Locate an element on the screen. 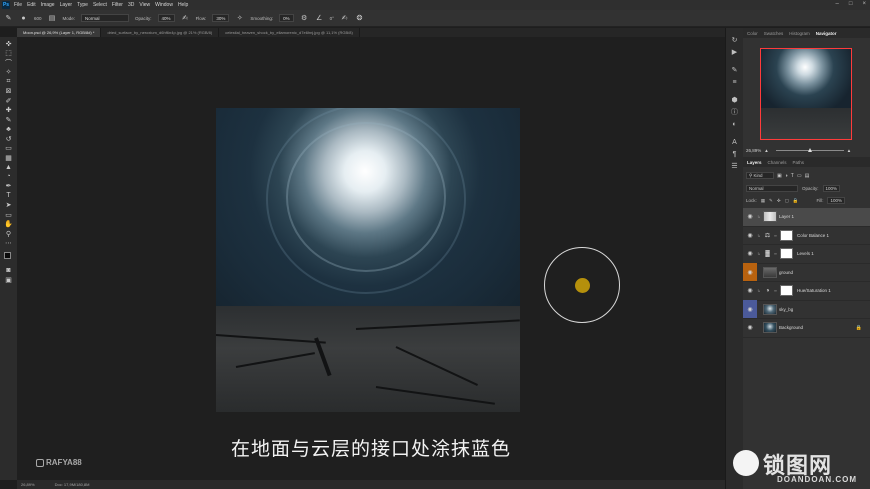 This screenshot has height=489, width=870. minimize-button: – is located at coordinates (837, 4).